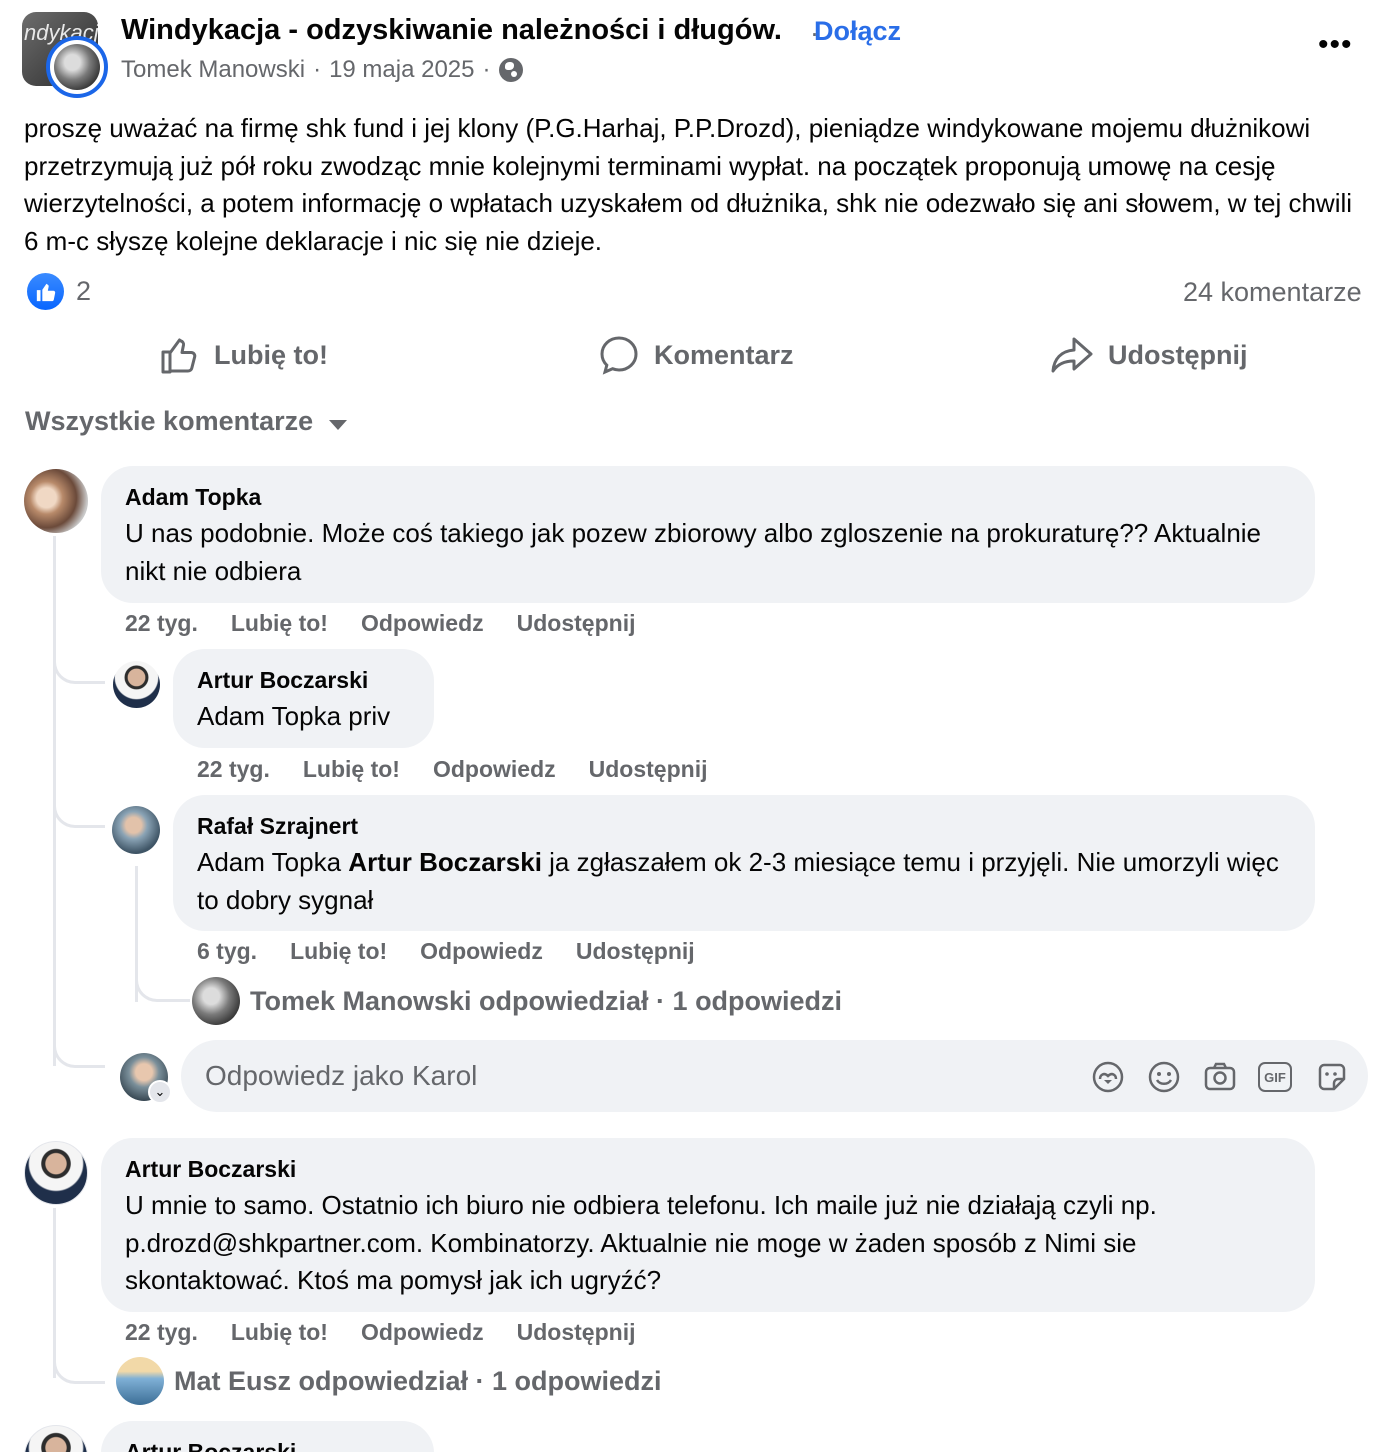 This screenshot has width=1380, height=1452. I want to click on replies-summary: Mat Eusz odpowiedział · 1 odpowiedzi, so click(418, 1380).